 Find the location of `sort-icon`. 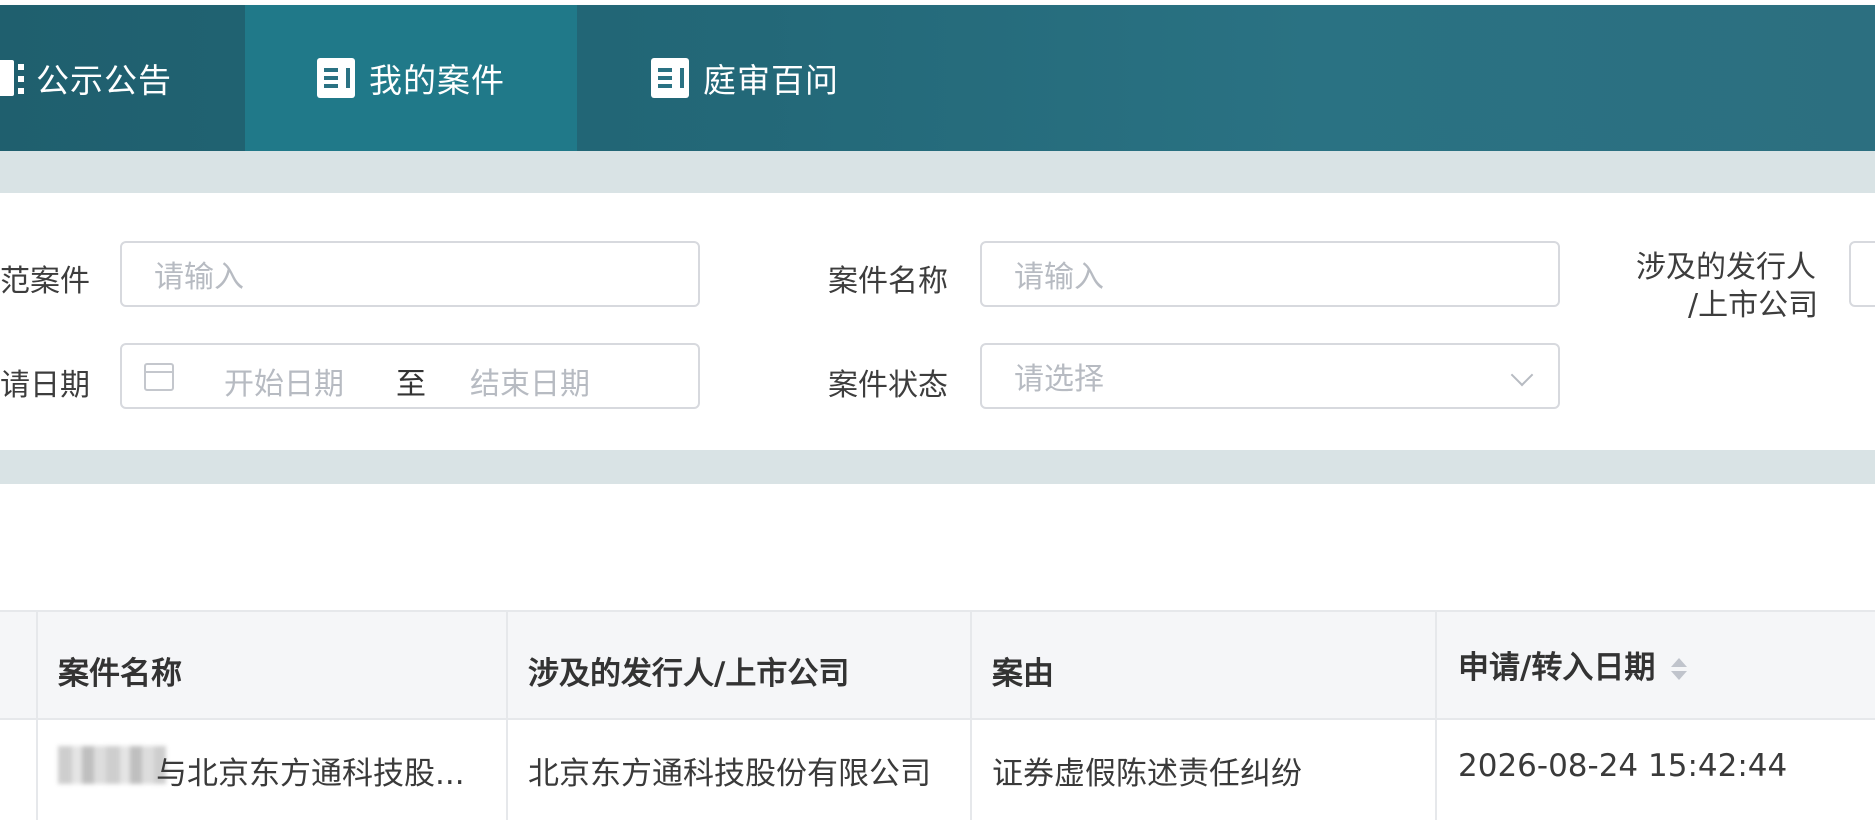

sort-icon is located at coordinates (1679, 670).